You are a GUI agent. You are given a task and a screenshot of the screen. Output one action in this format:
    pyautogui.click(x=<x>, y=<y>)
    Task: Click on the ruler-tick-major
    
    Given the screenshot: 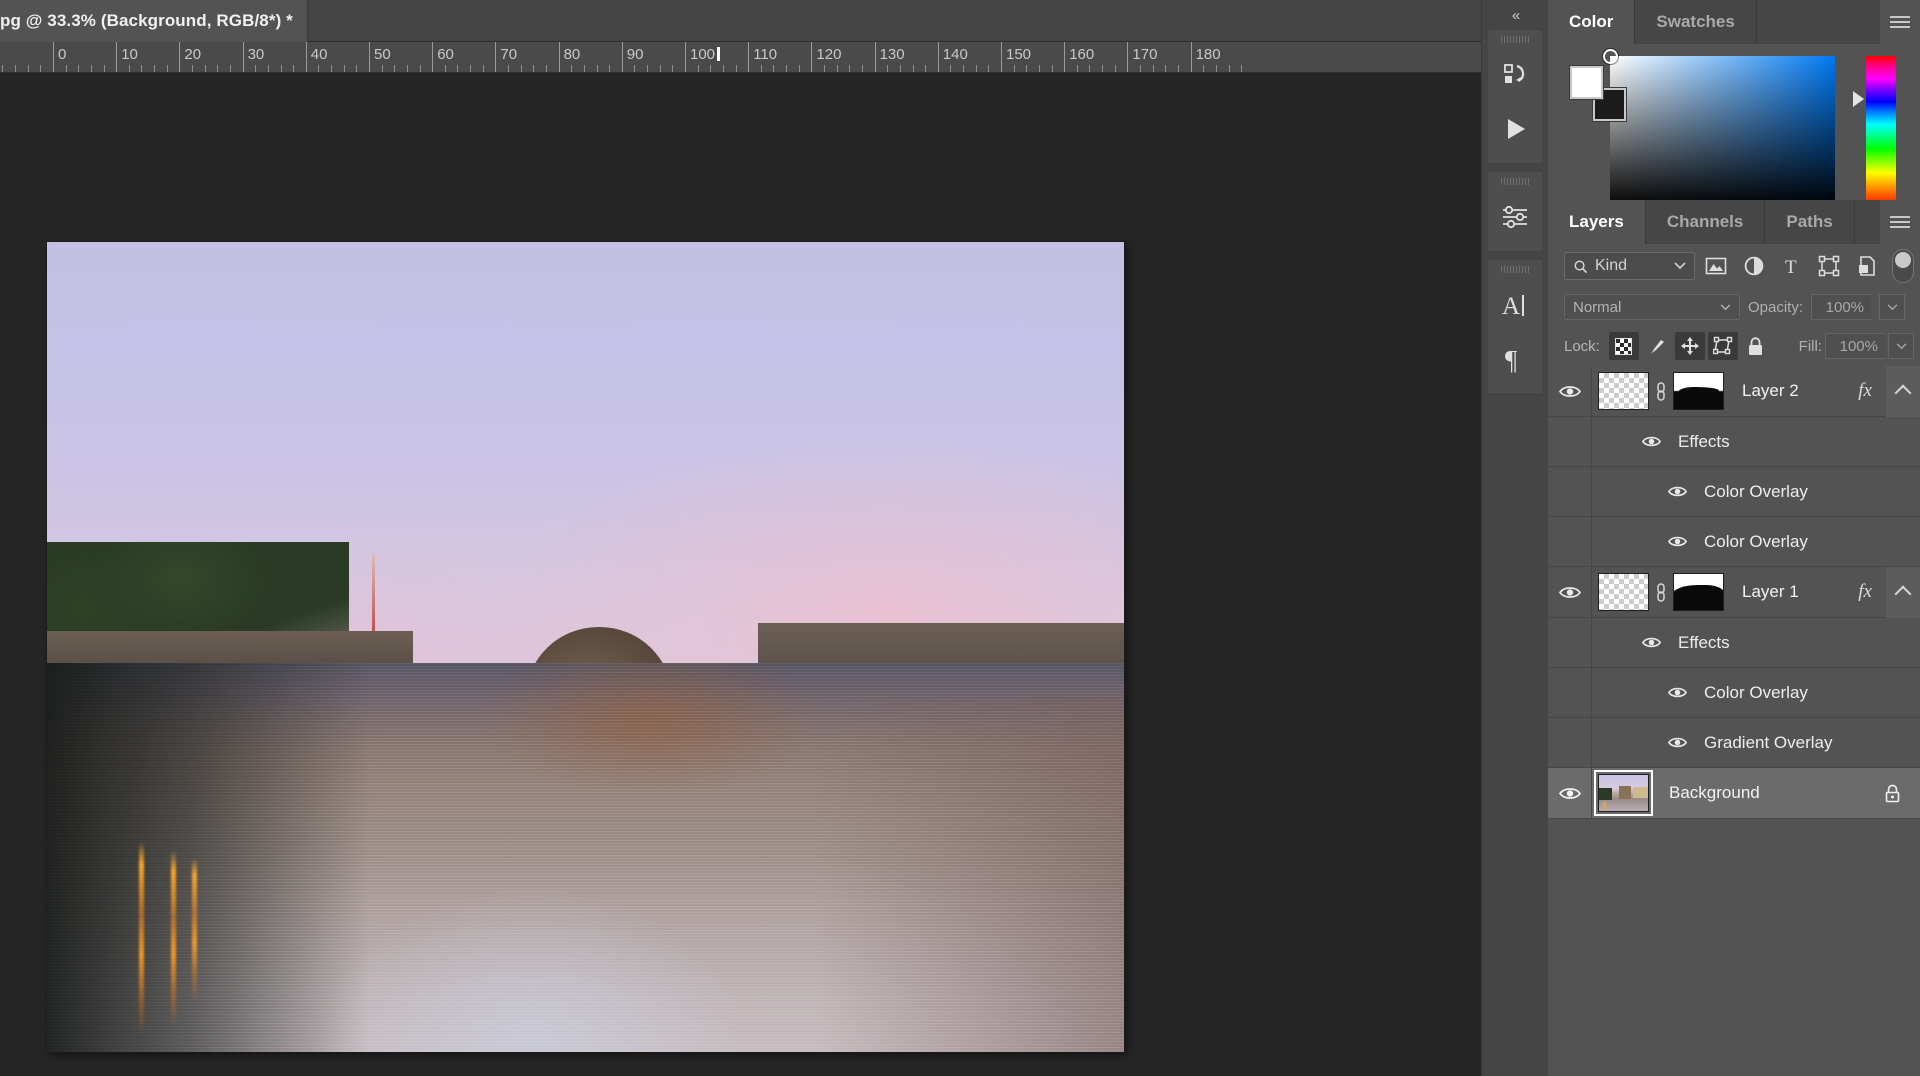 What is the action you would take?
    pyautogui.click(x=938, y=57)
    